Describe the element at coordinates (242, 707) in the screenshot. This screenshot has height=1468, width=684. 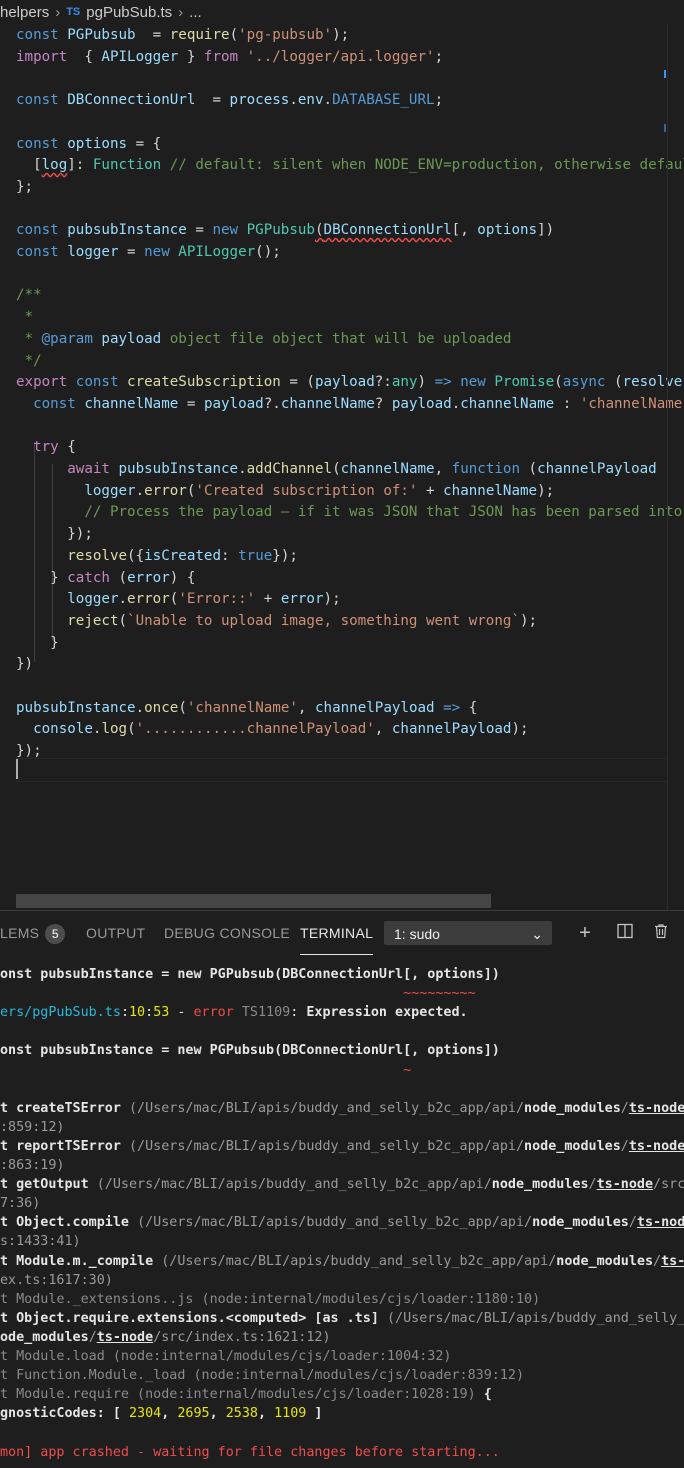
I see `code-line-token: 'channelName'` at that location.